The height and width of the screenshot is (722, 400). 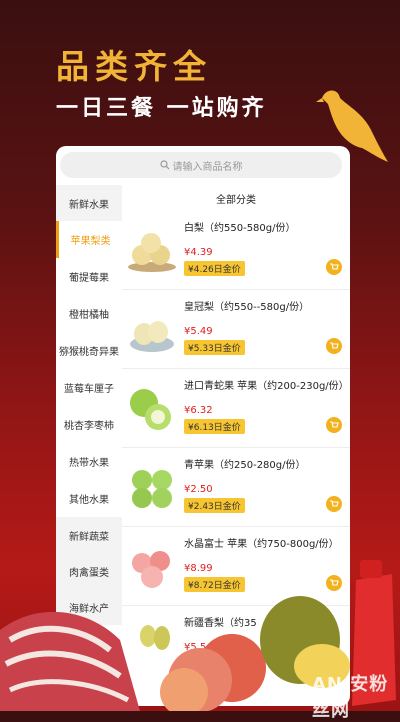 I want to click on pear-icon, so click(x=152, y=252).